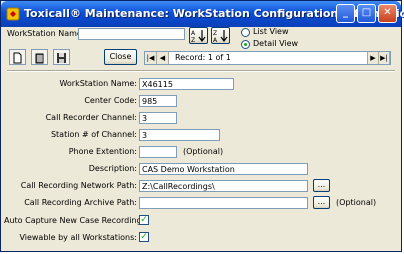 The image size is (404, 254). What do you see at coordinates (203, 57) in the screenshot?
I see `record-counter: Record: 1 of 1` at bounding box center [203, 57].